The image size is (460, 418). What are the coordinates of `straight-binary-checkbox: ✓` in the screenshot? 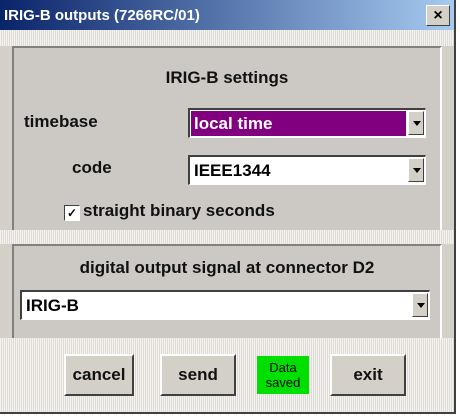 It's located at (72, 213).